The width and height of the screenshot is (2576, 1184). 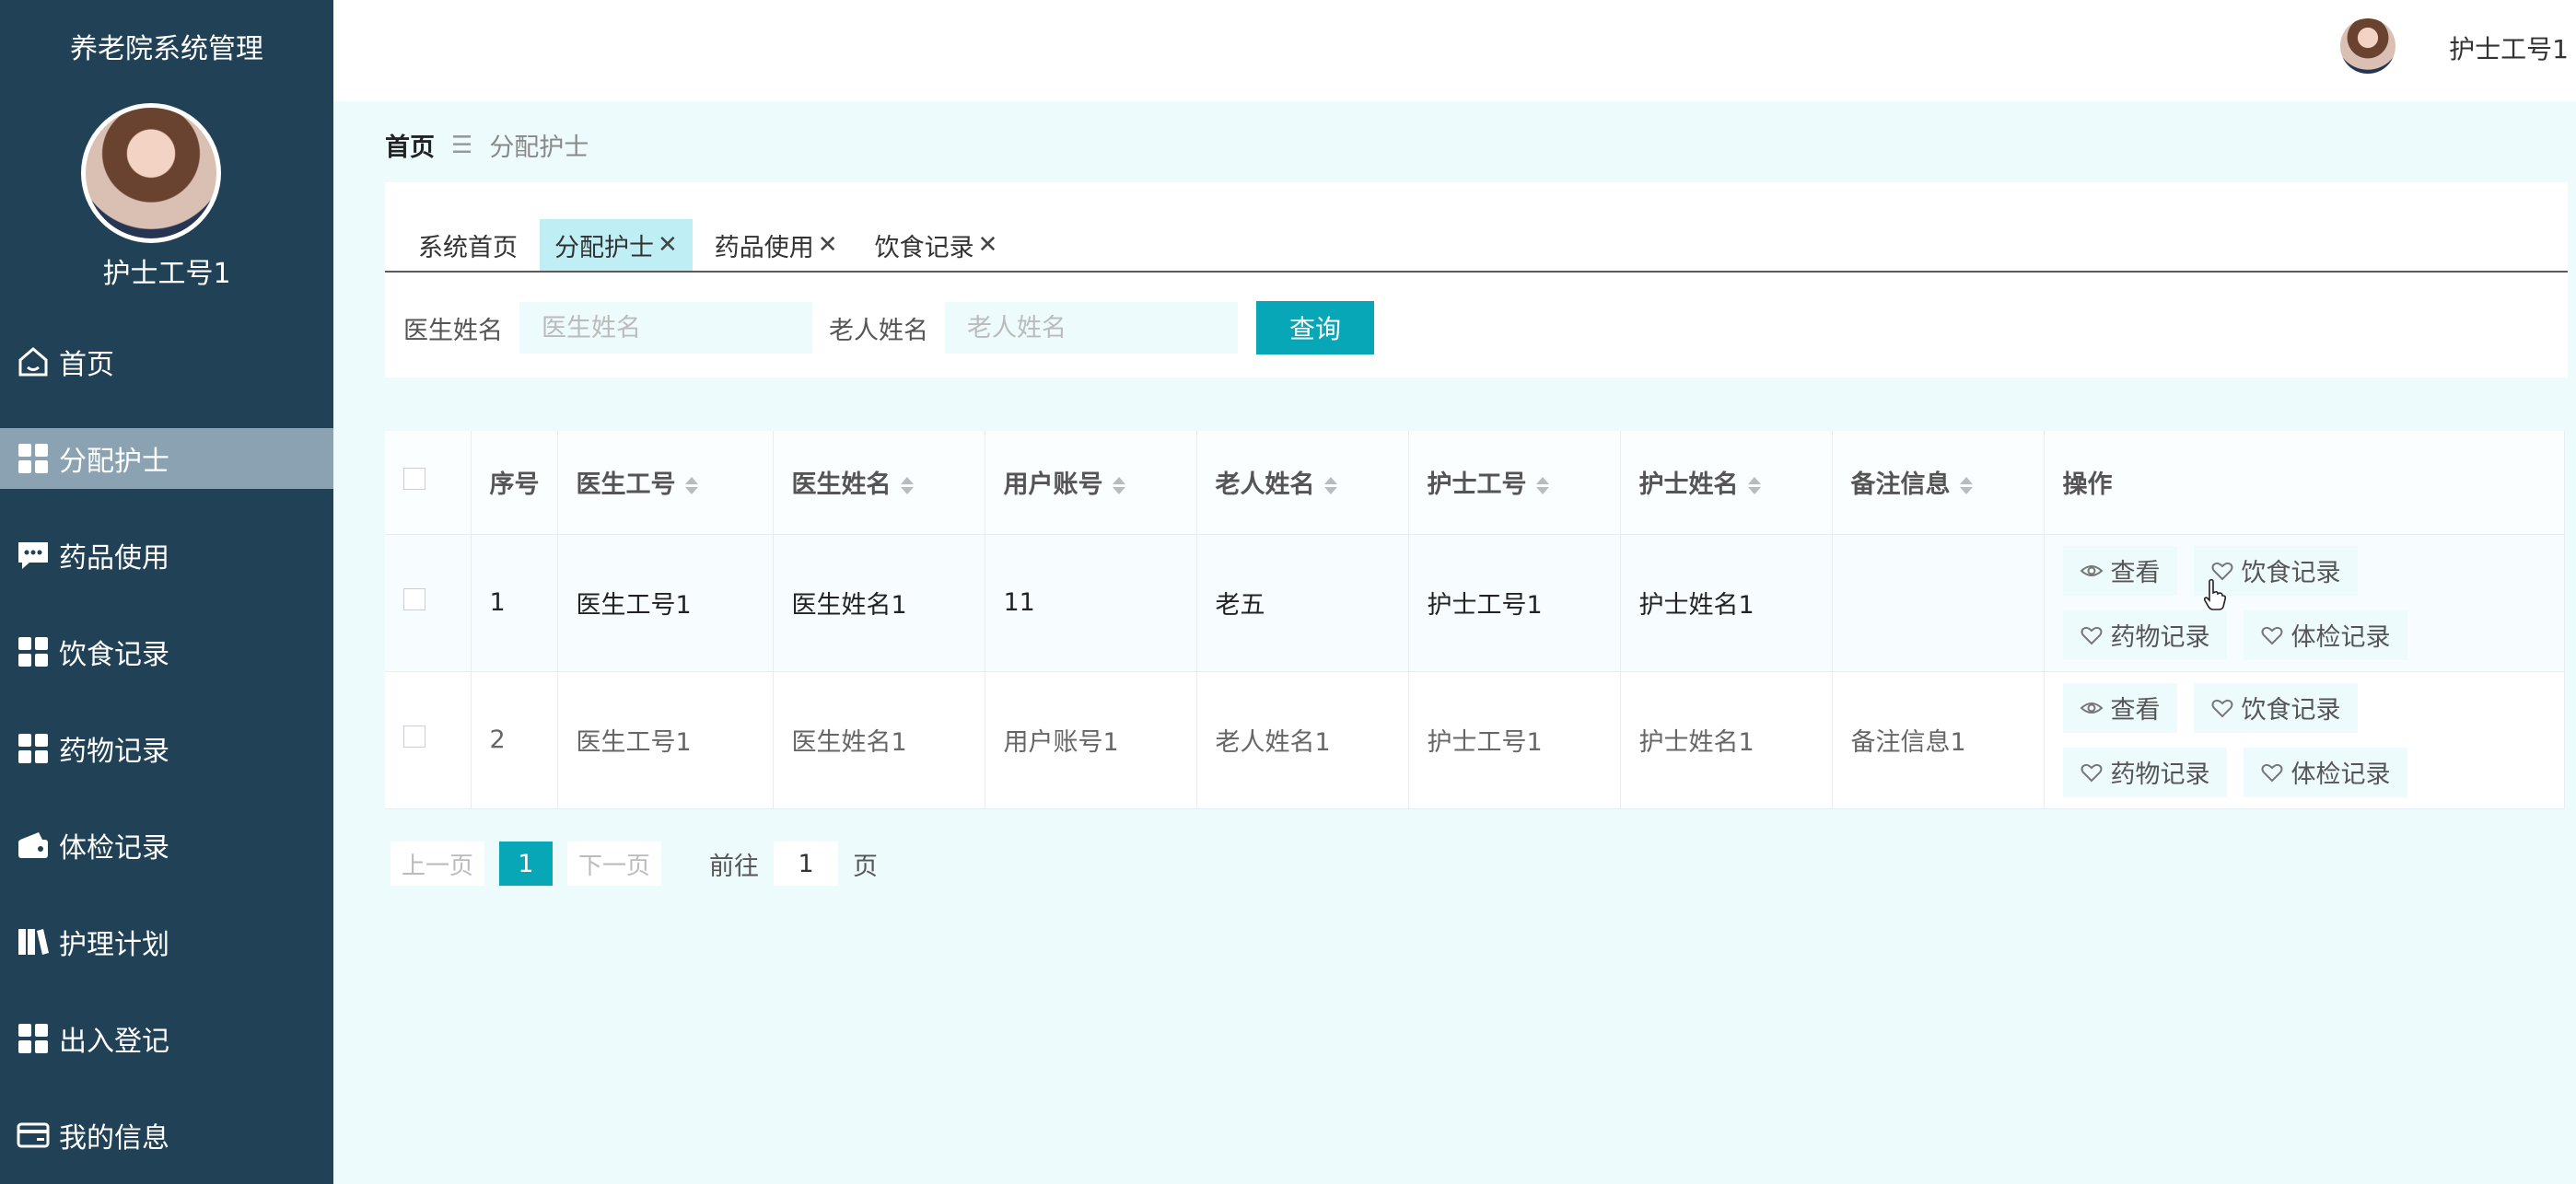 What do you see at coordinates (33, 556) in the screenshot?
I see `chat-icon` at bounding box center [33, 556].